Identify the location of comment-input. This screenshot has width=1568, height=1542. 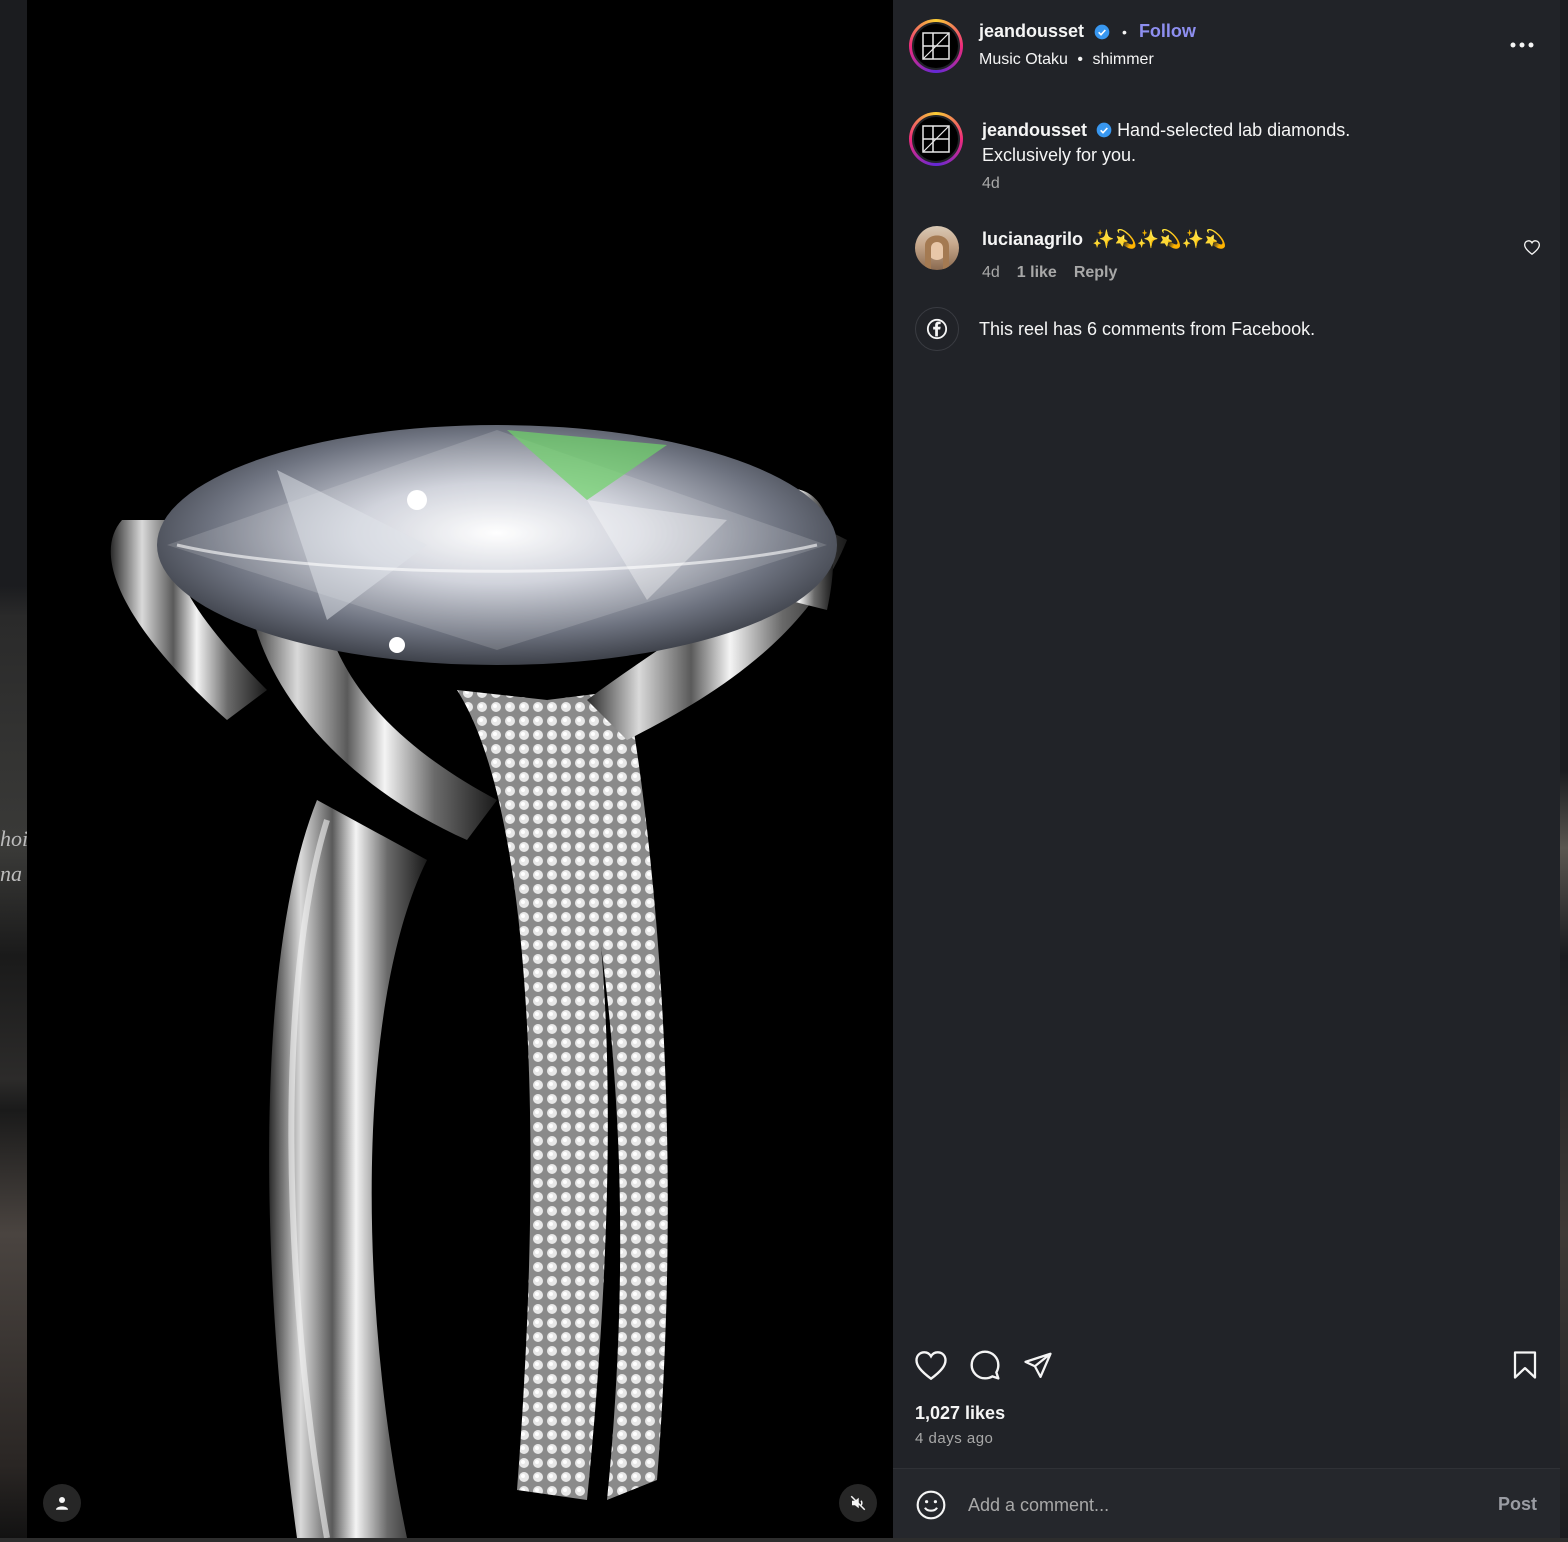
(1208, 1505).